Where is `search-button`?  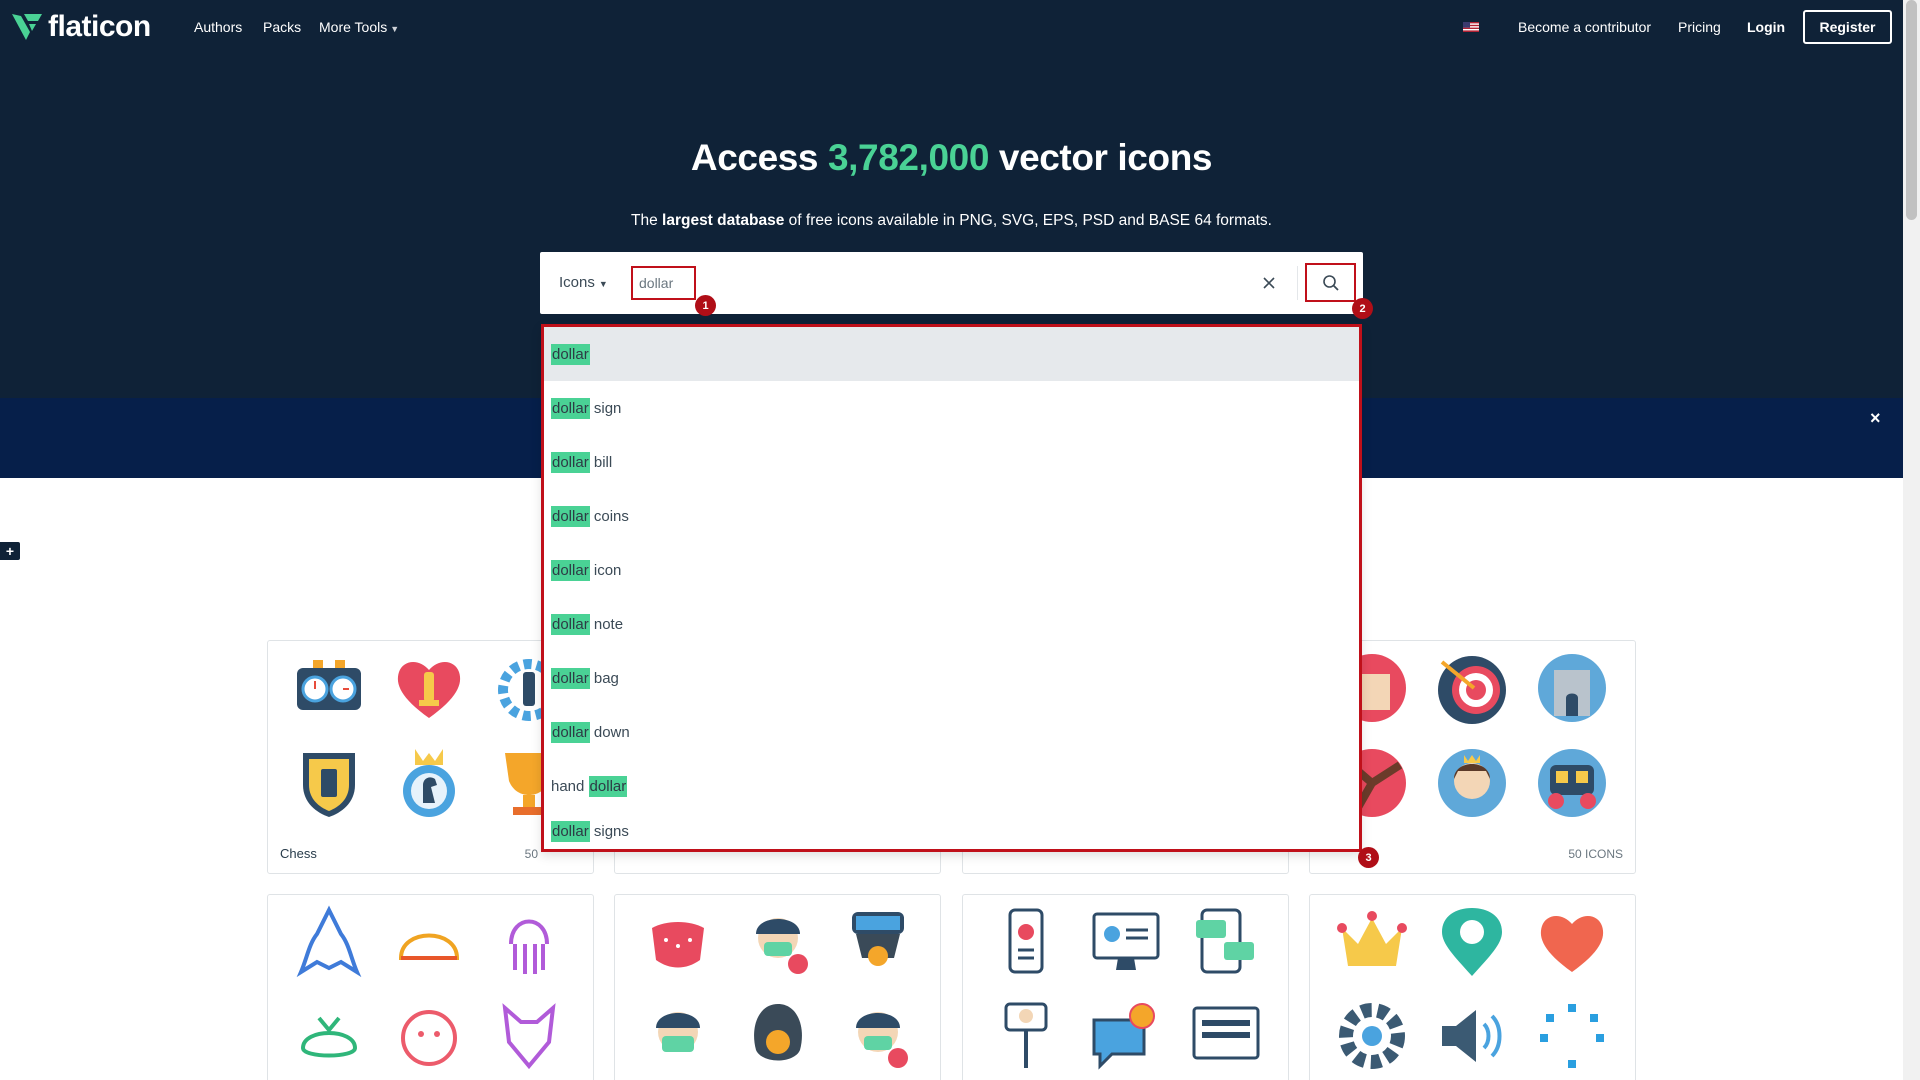 search-button is located at coordinates (1330, 282).